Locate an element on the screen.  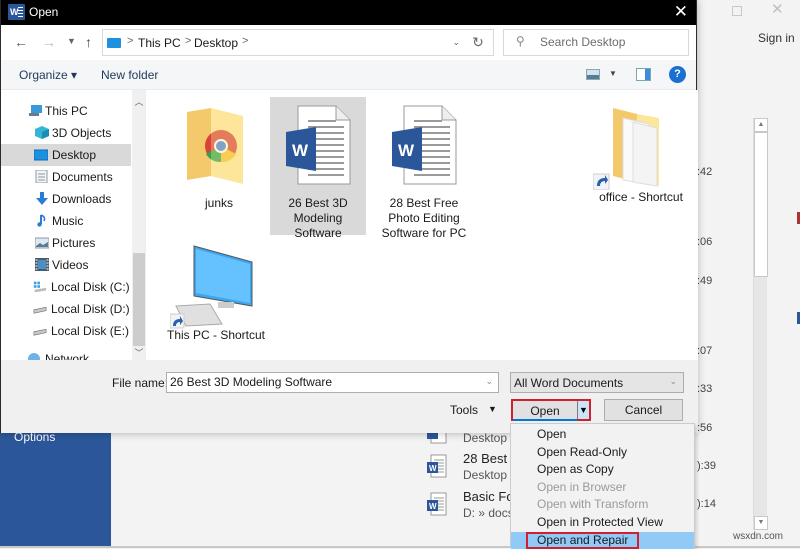
file-type-select: All Word Documents ⌄ is located at coordinates (597, 382).